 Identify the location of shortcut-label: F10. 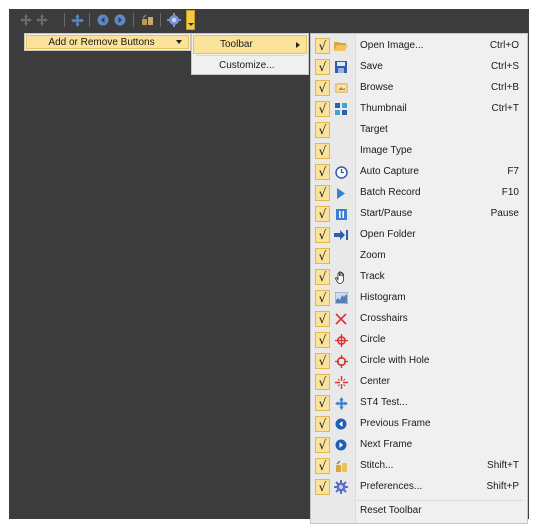
(510, 192).